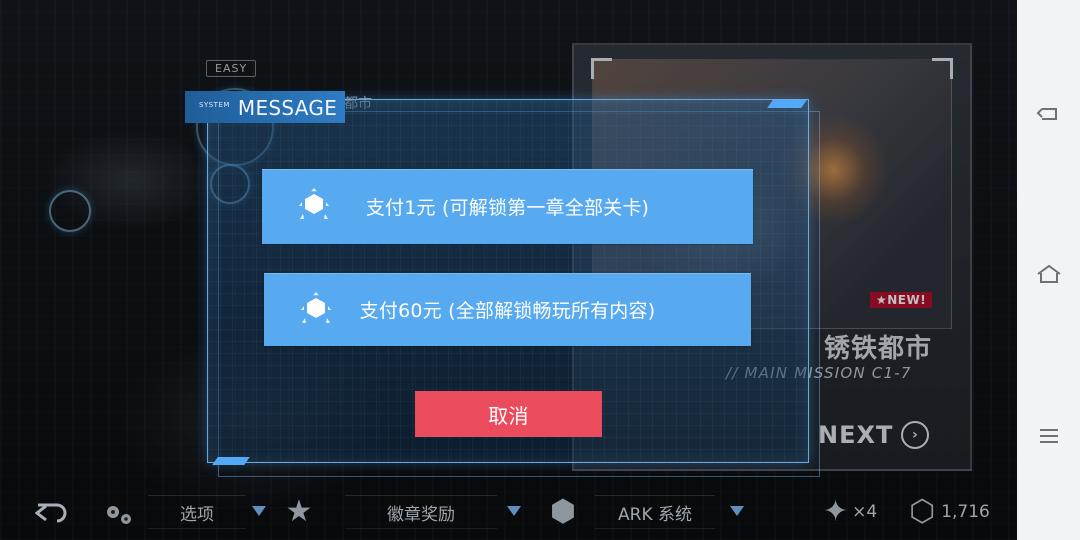 The height and width of the screenshot is (540, 1080). What do you see at coordinates (287, 108) in the screenshot?
I see `modal-title: MESSAGE` at bounding box center [287, 108].